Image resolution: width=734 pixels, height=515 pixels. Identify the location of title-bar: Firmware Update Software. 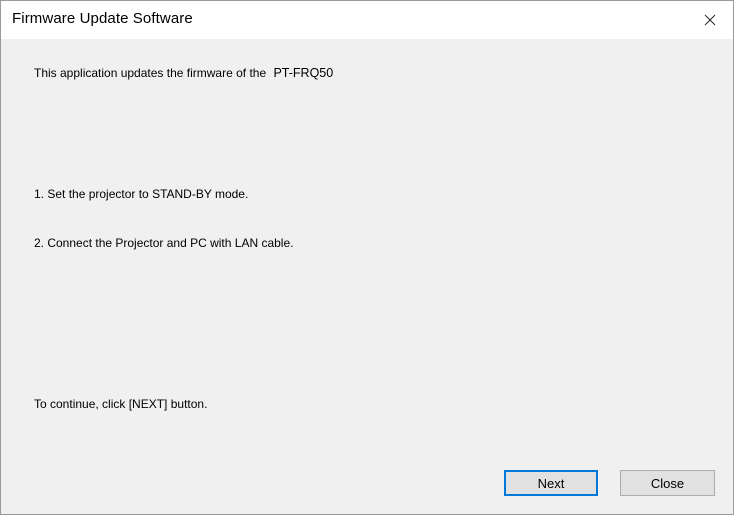
(367, 20).